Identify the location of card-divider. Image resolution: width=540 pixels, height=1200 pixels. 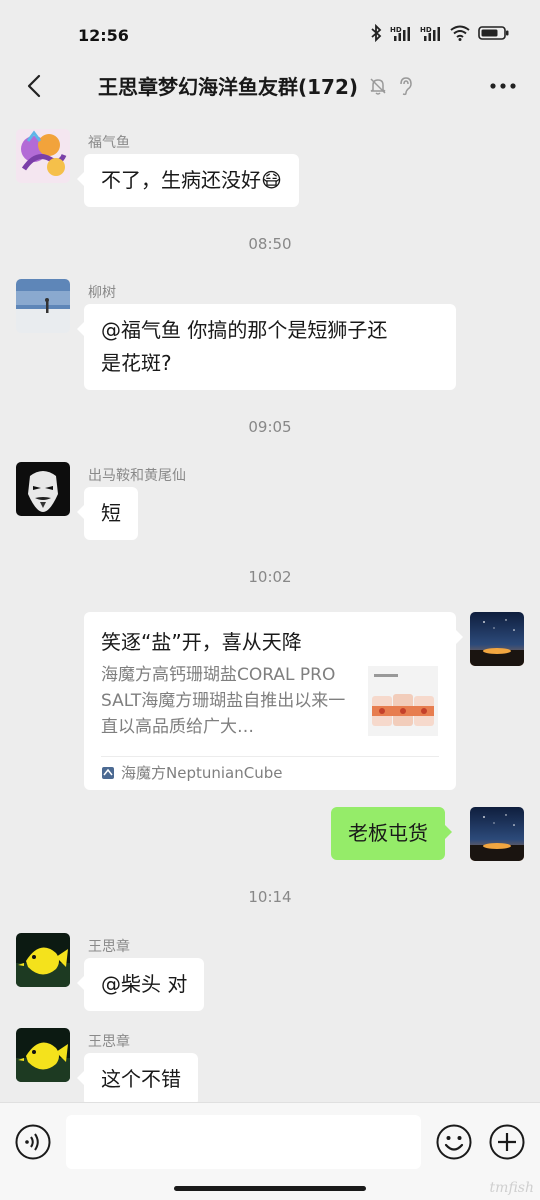
(270, 756).